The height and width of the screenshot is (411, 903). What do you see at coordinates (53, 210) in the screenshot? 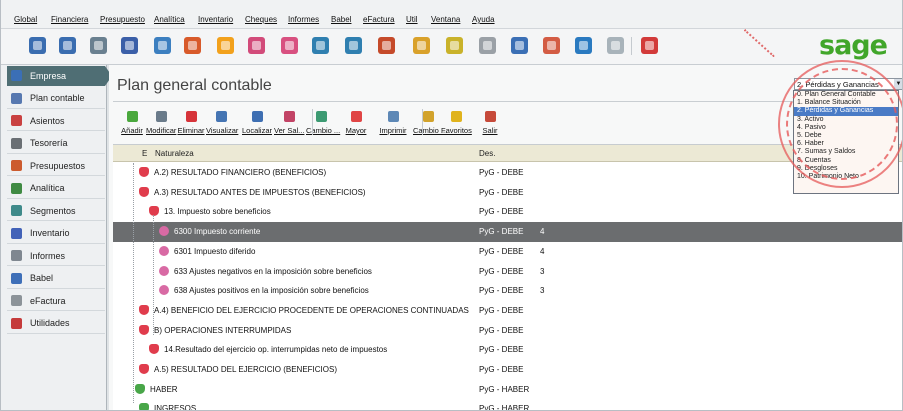
I see `sidebar-item-label: Segmentos` at bounding box center [53, 210].